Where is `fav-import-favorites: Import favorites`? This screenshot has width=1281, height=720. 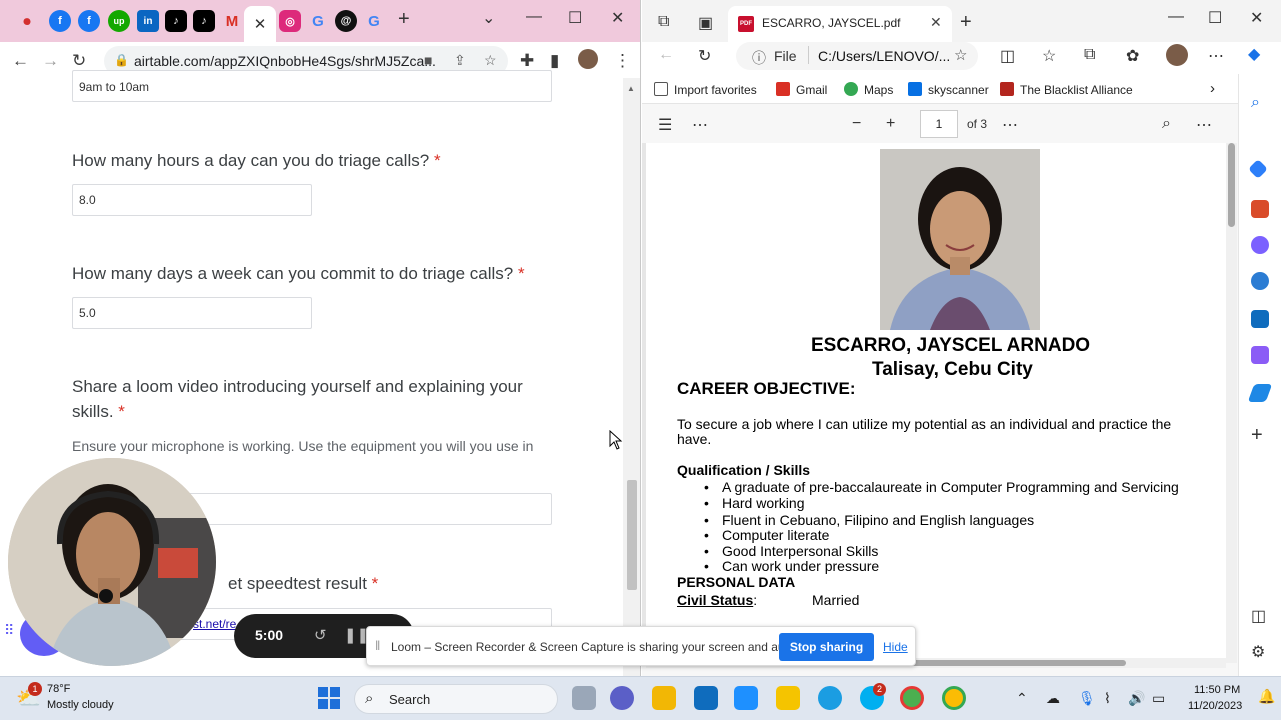
fav-import-favorites: Import favorites is located at coordinates (705, 89).